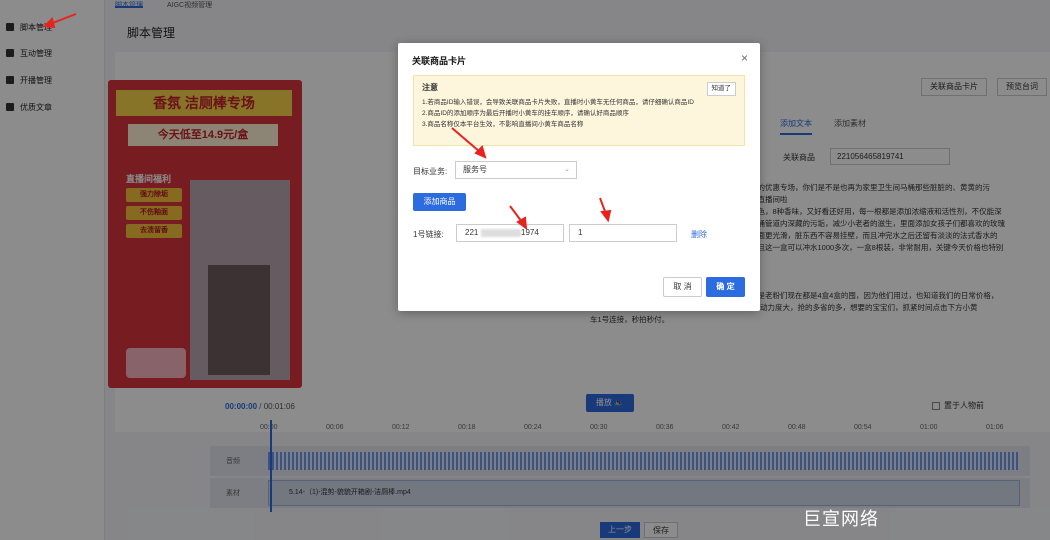 The height and width of the screenshot is (540, 1050). Describe the element at coordinates (466, 140) in the screenshot. I see `arrow-line` at that location.